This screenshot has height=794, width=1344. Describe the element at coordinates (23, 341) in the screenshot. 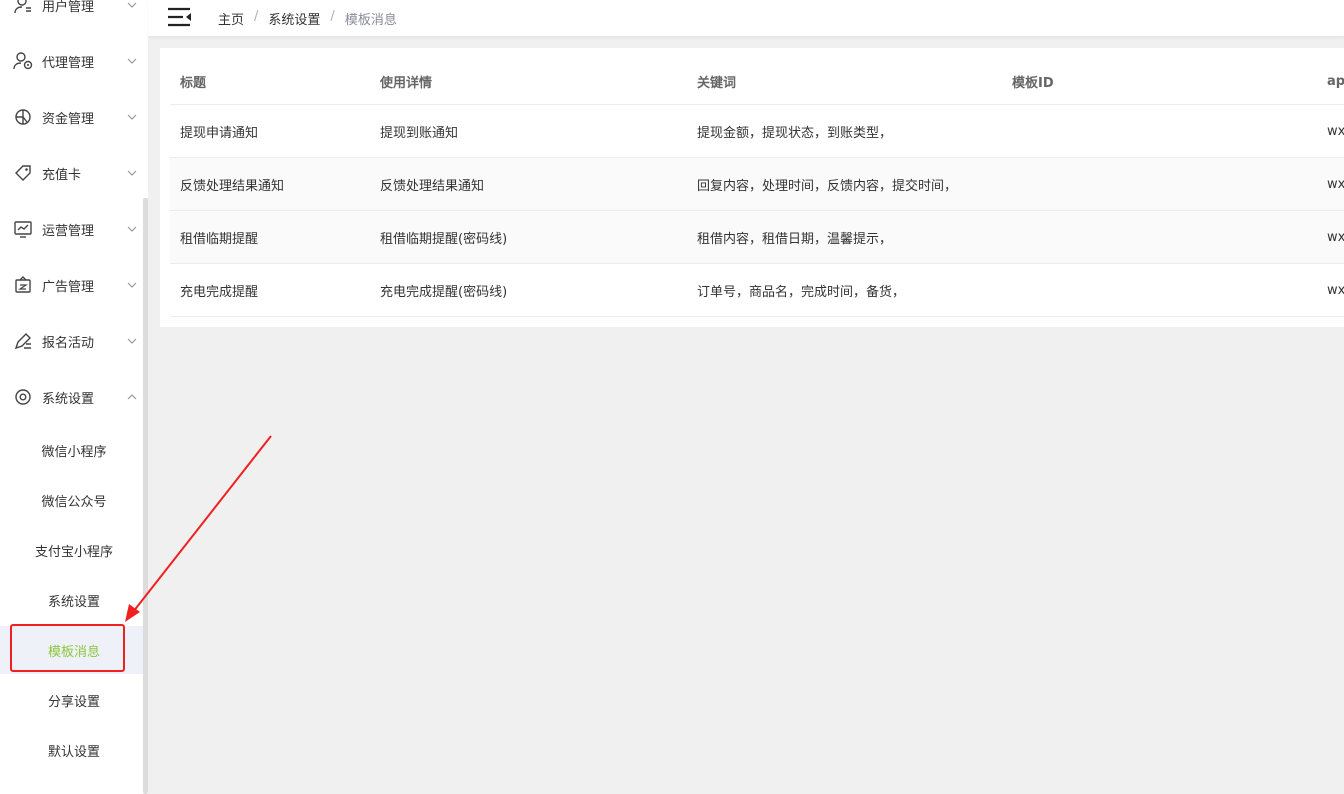

I see `edit-icon` at that location.